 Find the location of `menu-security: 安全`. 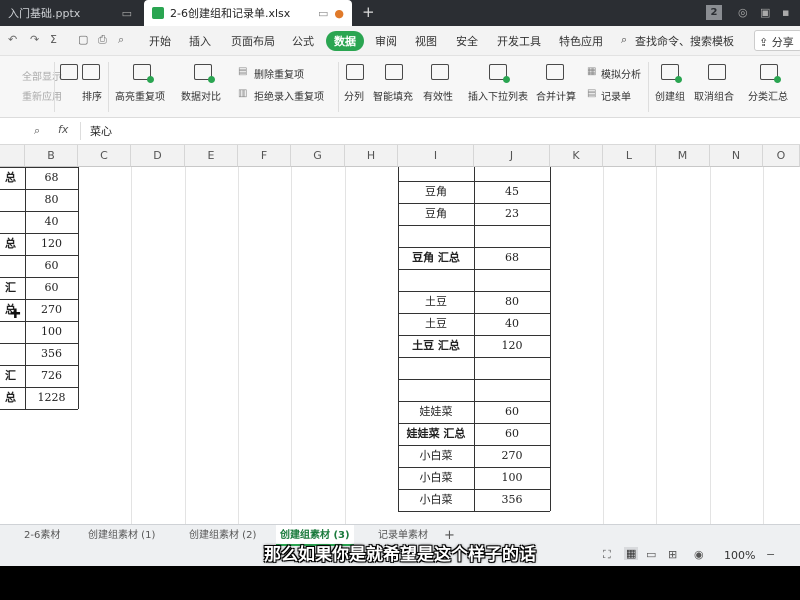

menu-security: 安全 is located at coordinates (467, 41).